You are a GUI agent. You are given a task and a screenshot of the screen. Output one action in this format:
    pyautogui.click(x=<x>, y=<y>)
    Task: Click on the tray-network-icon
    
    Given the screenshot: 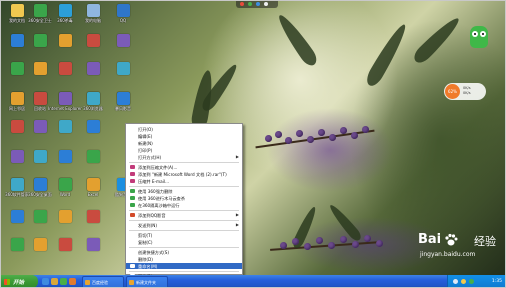 What is the action you would take?
    pyautogui.click(x=455, y=281)
    